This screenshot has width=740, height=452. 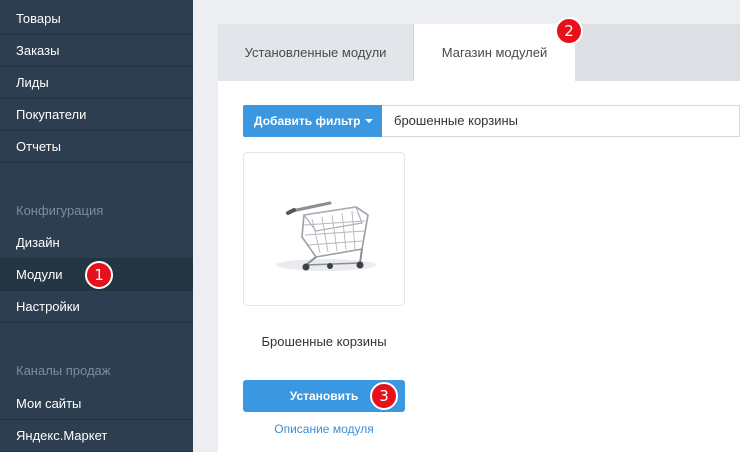 I want to click on module-image-card, so click(x=324, y=229).